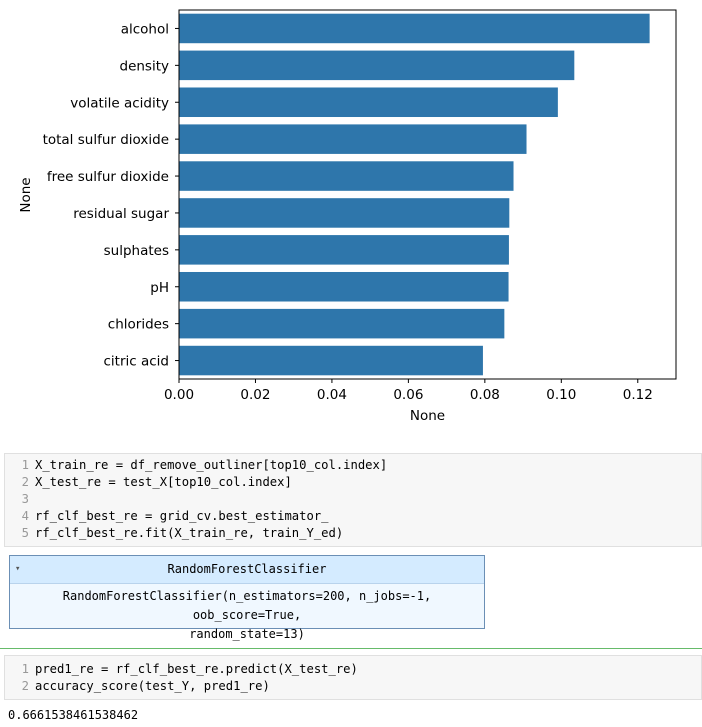  What do you see at coordinates (255, 395) in the screenshot?
I see `x-tick-label: 0.02` at bounding box center [255, 395].